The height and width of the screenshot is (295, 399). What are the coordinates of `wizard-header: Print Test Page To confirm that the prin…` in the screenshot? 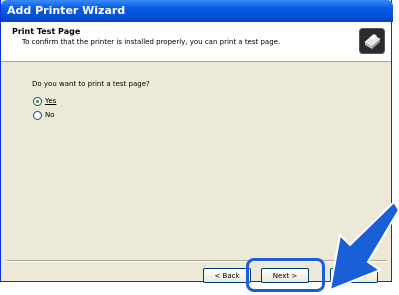 It's located at (196, 42).